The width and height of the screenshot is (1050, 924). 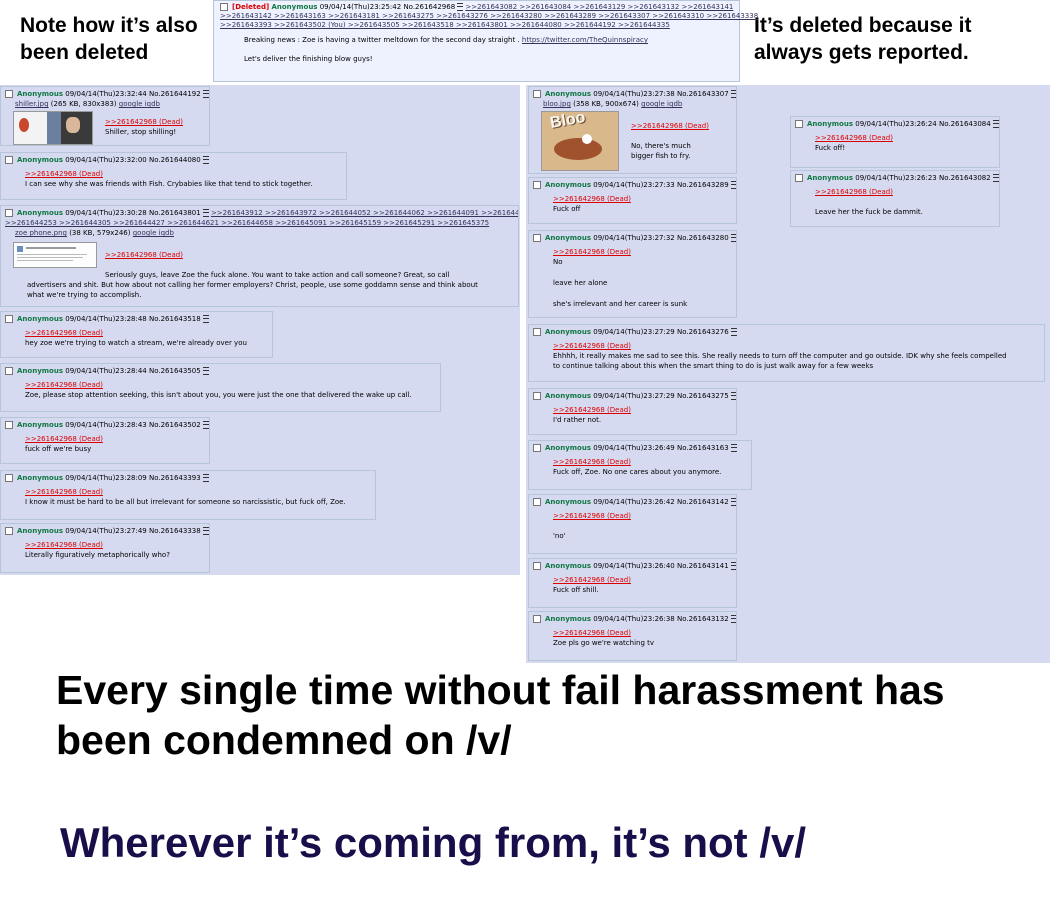 What do you see at coordinates (703, 238) in the screenshot?
I see `post-number: No.261643280` at bounding box center [703, 238].